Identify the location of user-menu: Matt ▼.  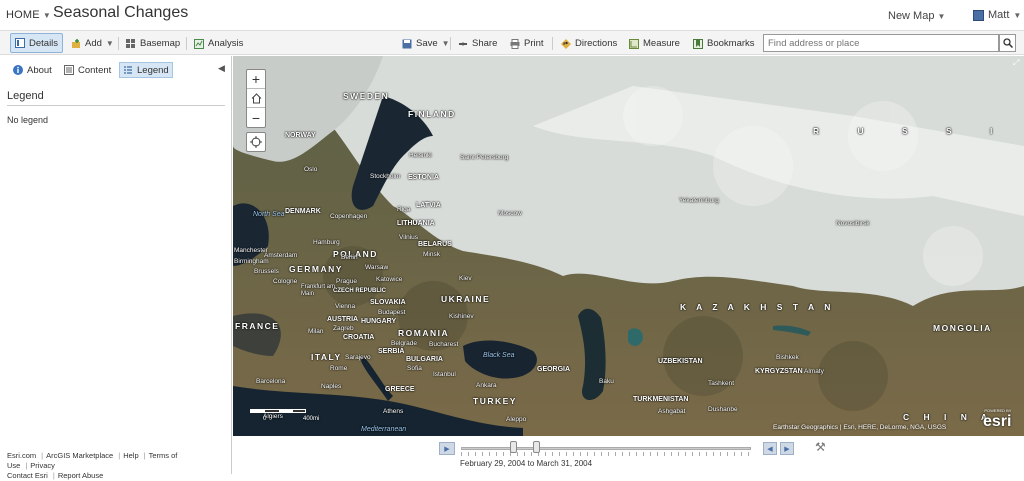
(997, 15).